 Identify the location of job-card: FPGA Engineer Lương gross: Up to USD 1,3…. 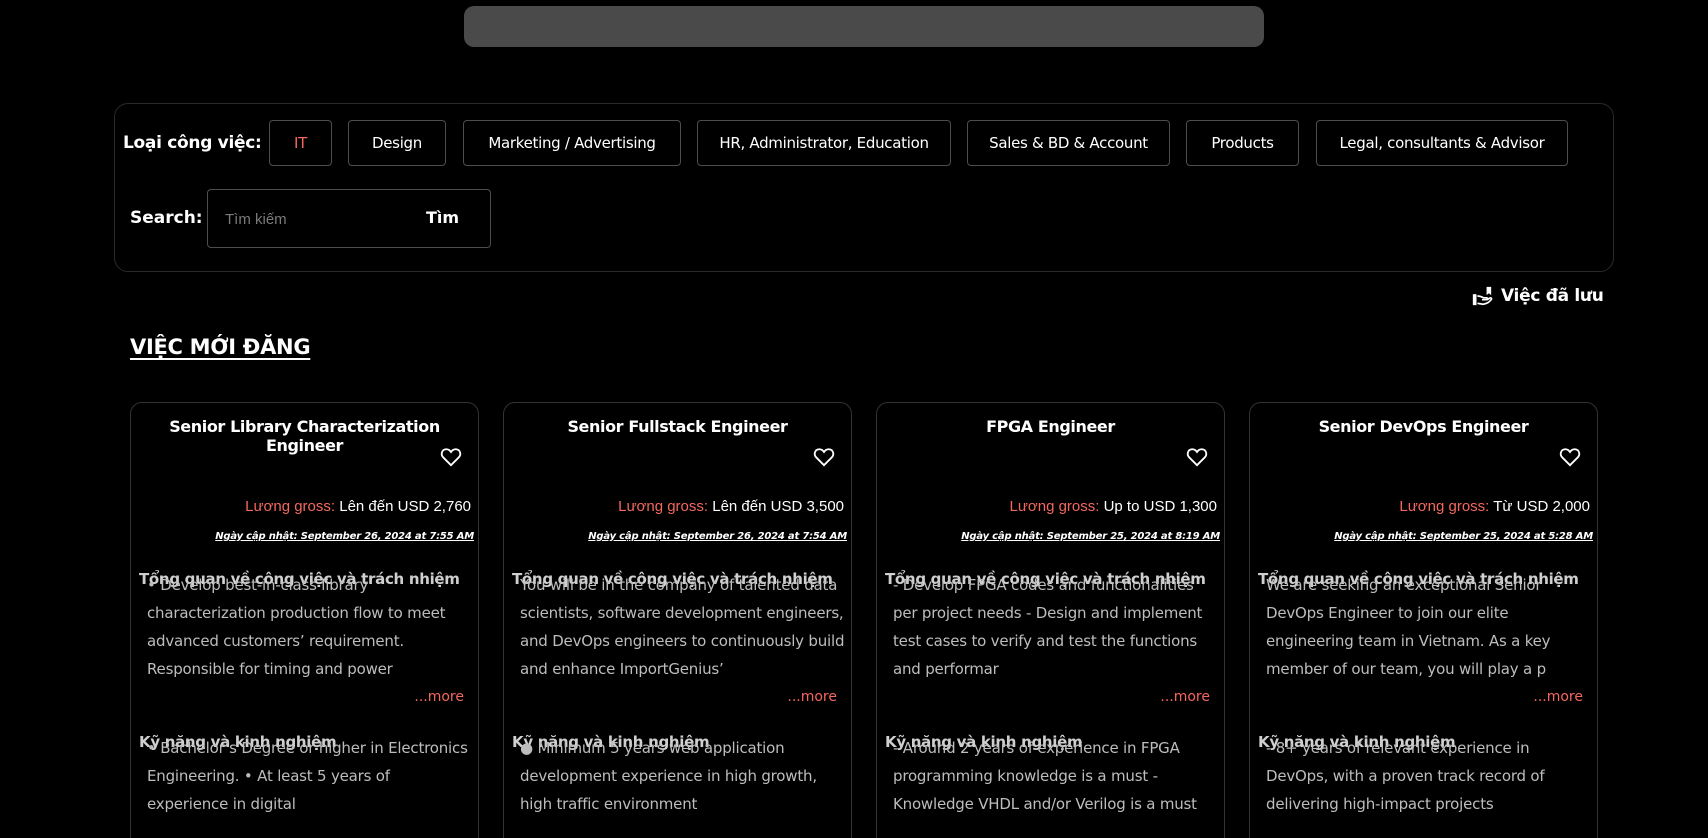
(1050, 620).